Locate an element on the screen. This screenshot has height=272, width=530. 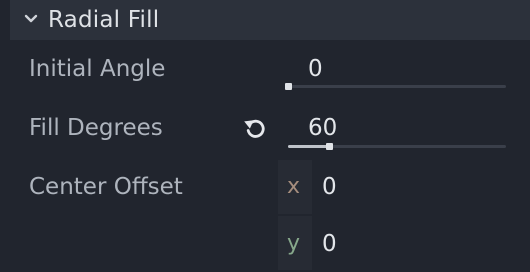
x-axis-label: x is located at coordinates (294, 186).